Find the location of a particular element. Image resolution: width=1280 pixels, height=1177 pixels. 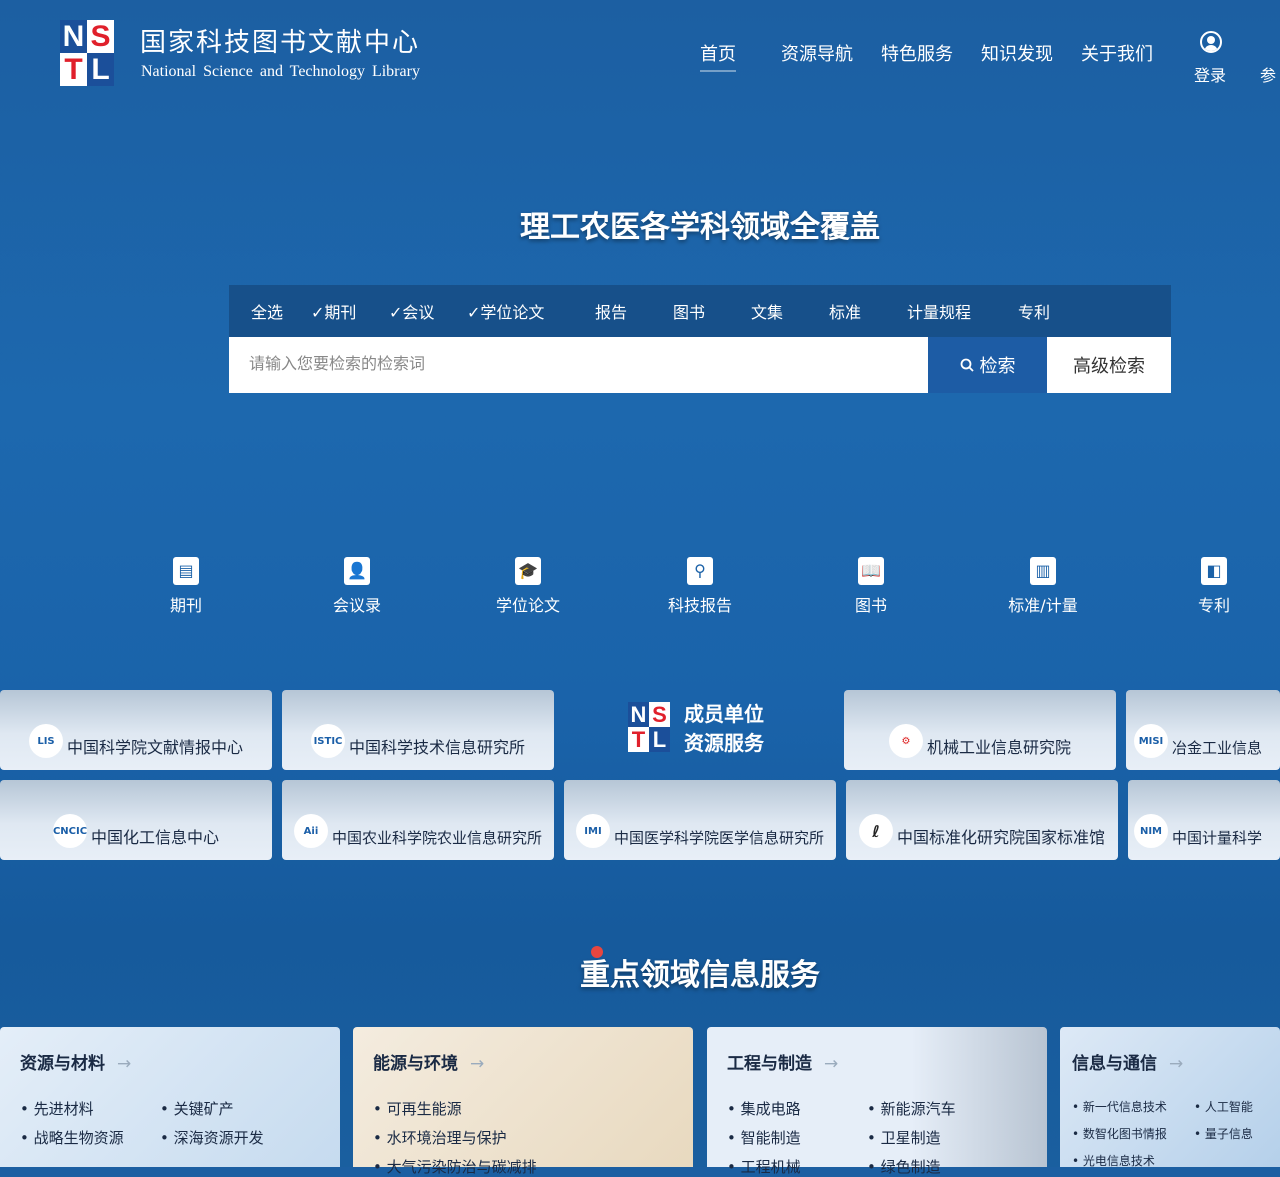

field-item: 数智化图书情报 is located at coordinates (1130, 1133).